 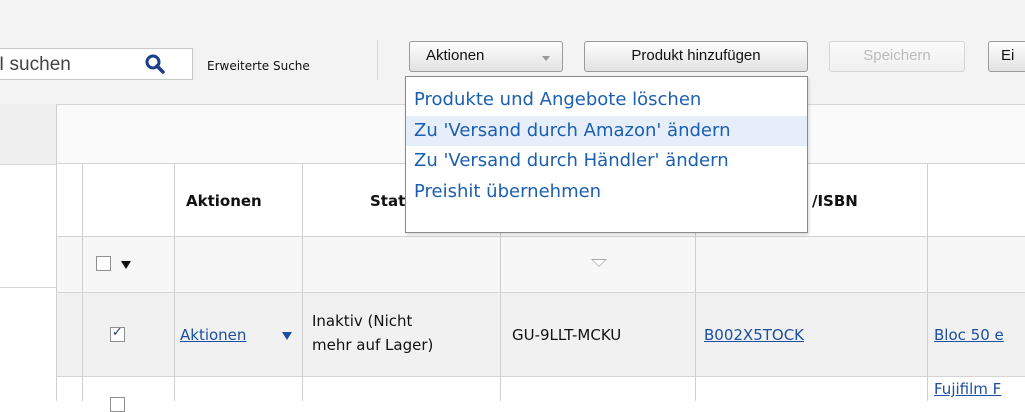 I want to click on header-asin: /ISBN, so click(x=835, y=201).